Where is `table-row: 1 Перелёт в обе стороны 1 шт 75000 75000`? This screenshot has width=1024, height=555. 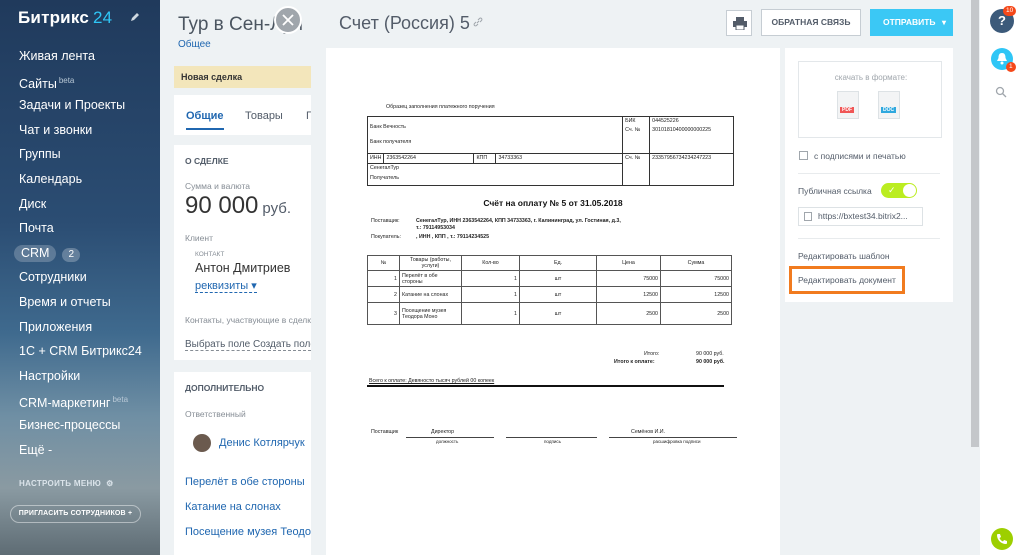
table-row: 1 Перелёт в обе стороны 1 шт 75000 75000 is located at coordinates (549, 278).